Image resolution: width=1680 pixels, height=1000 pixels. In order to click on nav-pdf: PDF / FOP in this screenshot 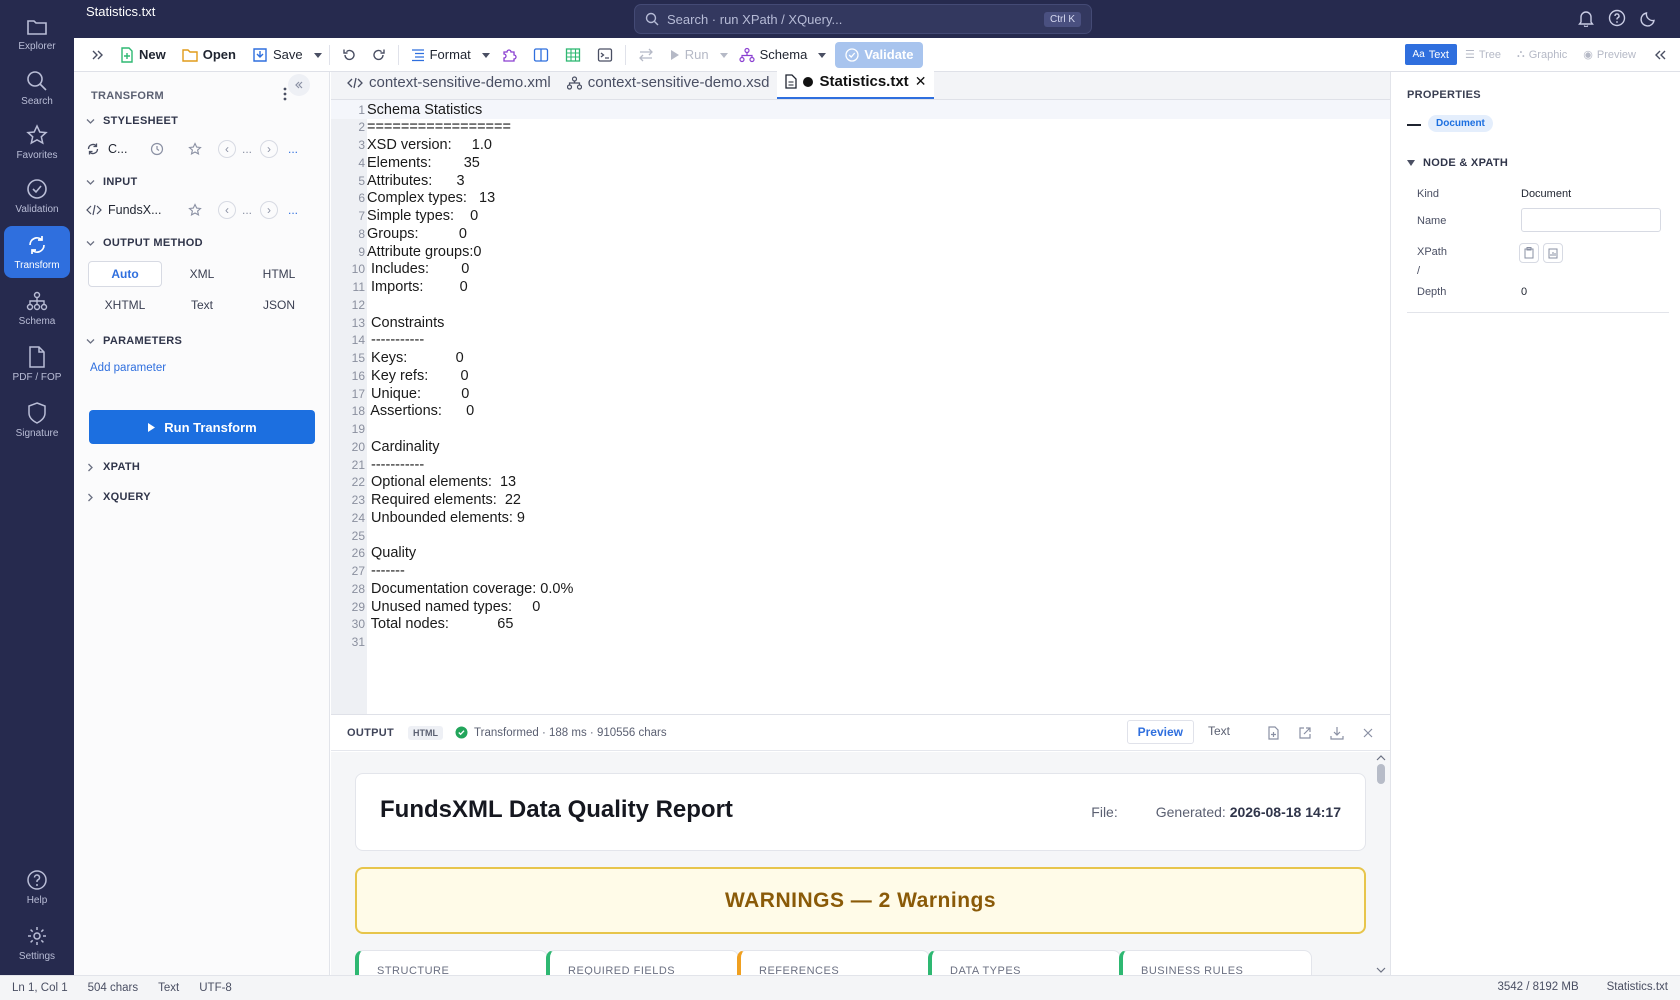, I will do `click(37, 364)`.